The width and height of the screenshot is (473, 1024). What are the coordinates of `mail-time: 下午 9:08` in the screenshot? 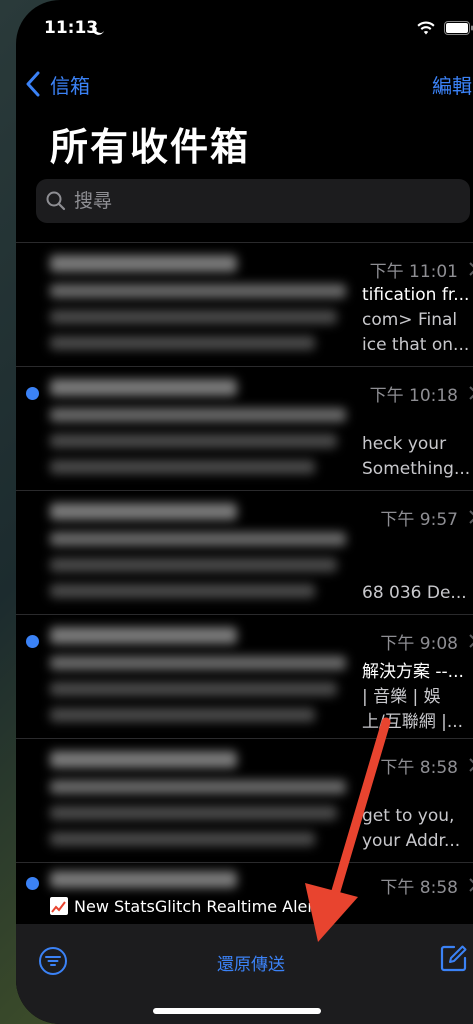 It's located at (419, 644).